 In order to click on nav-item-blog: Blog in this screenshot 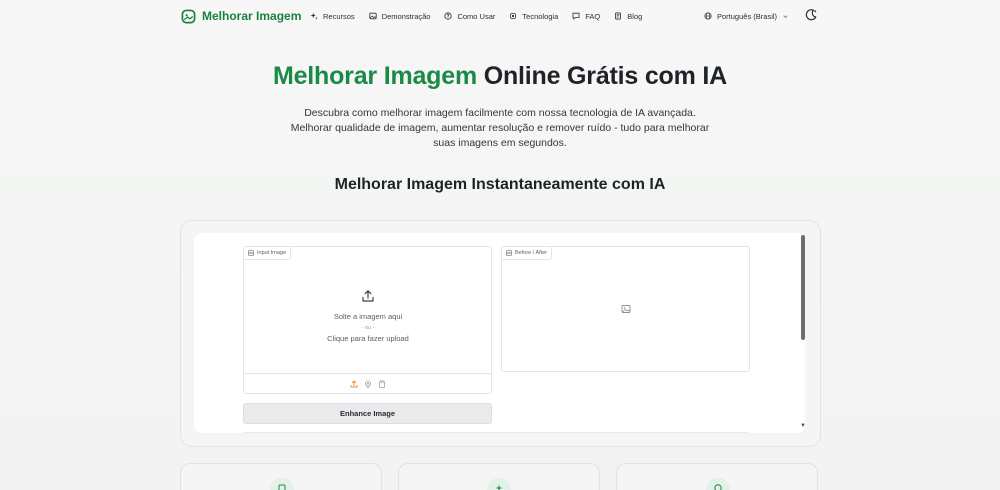, I will do `click(628, 16)`.